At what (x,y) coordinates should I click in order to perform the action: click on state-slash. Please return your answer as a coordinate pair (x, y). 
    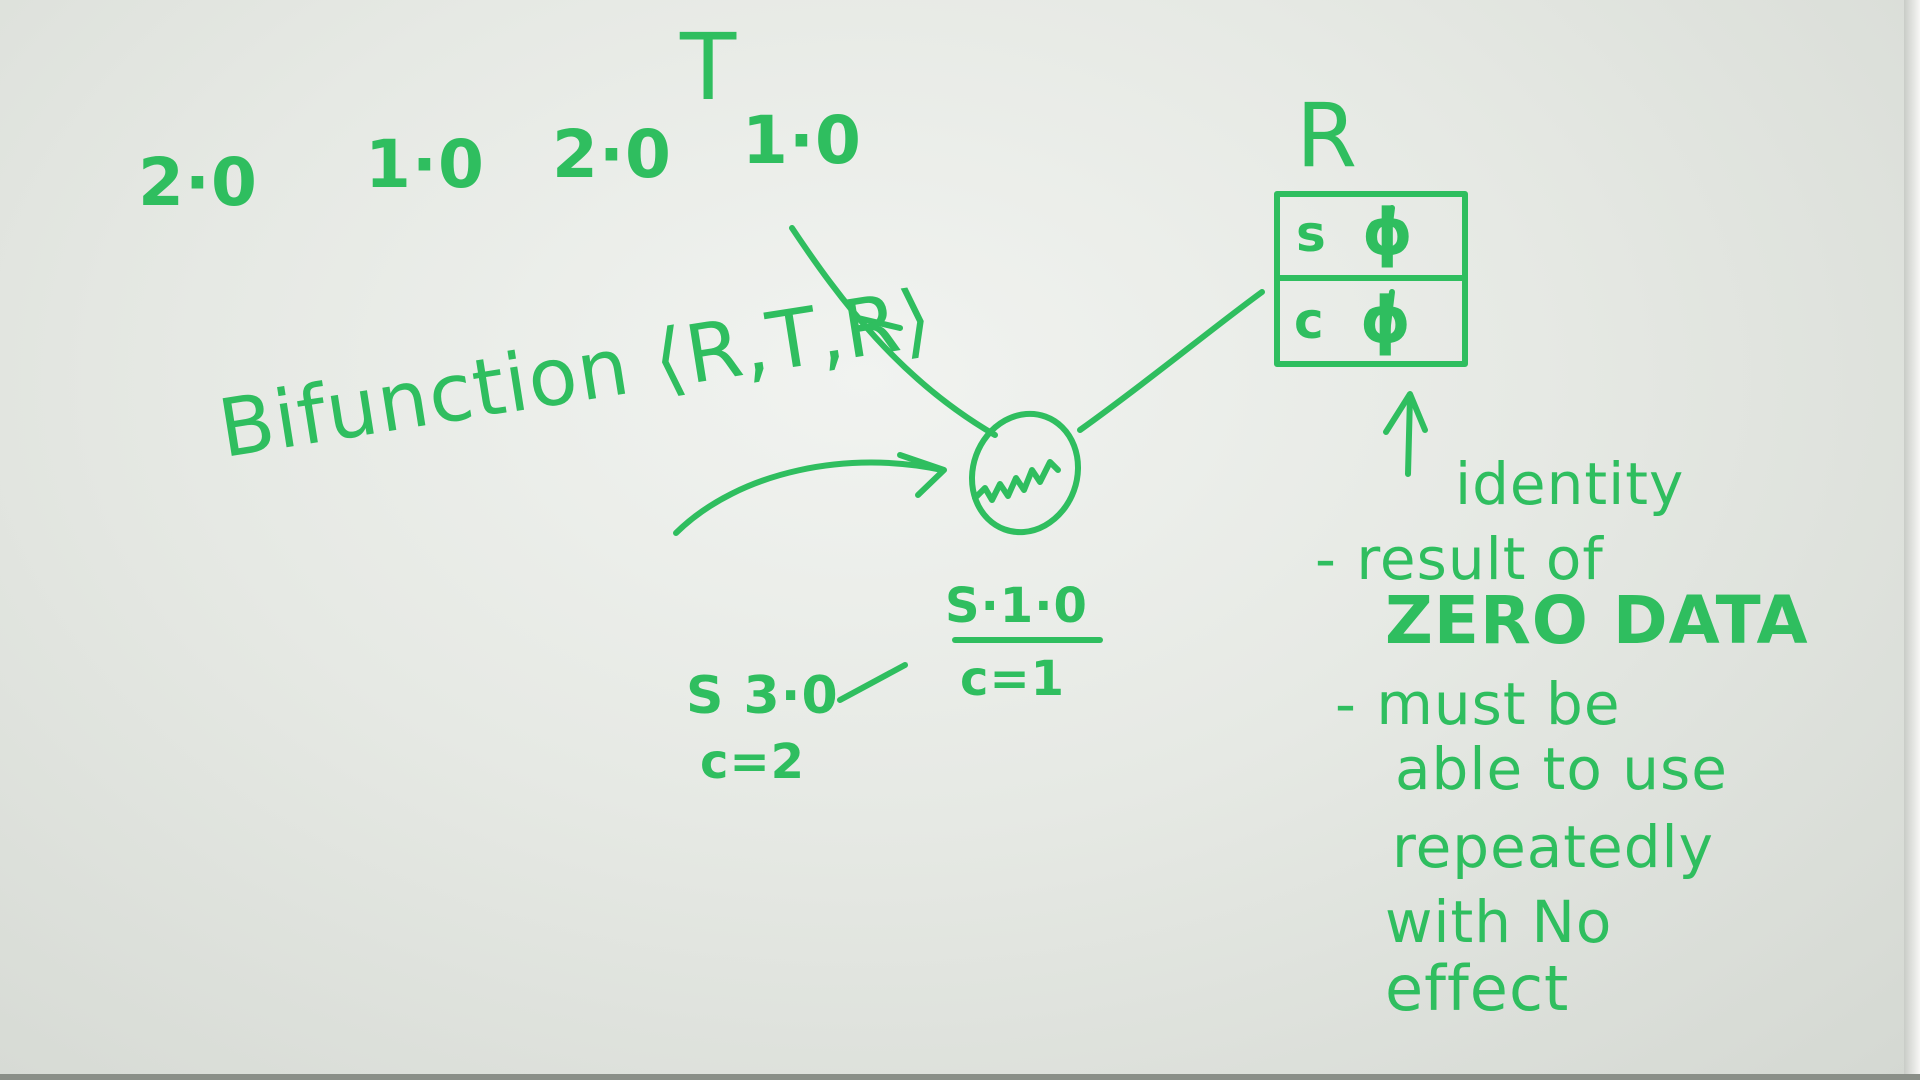
    Looking at the image, I should click on (872, 682).